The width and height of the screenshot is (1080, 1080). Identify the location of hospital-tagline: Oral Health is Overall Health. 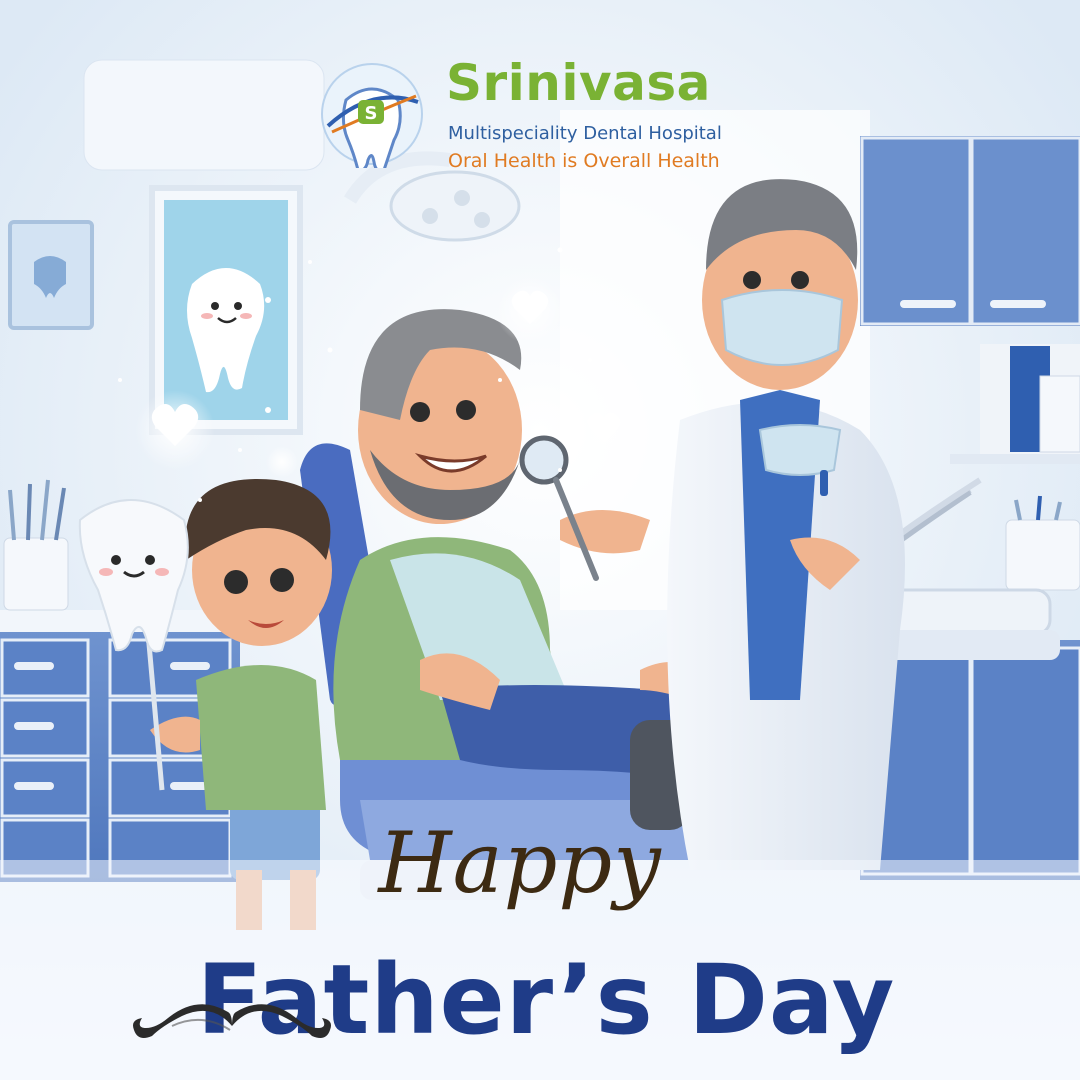
(584, 161).